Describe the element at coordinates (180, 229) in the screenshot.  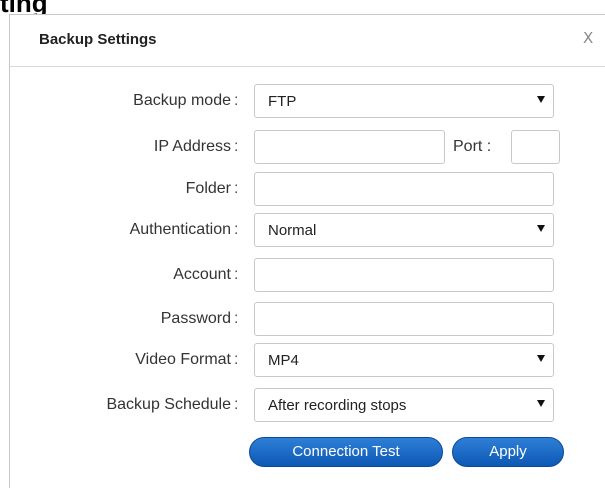
I see `authentication-label: Authentication` at that location.